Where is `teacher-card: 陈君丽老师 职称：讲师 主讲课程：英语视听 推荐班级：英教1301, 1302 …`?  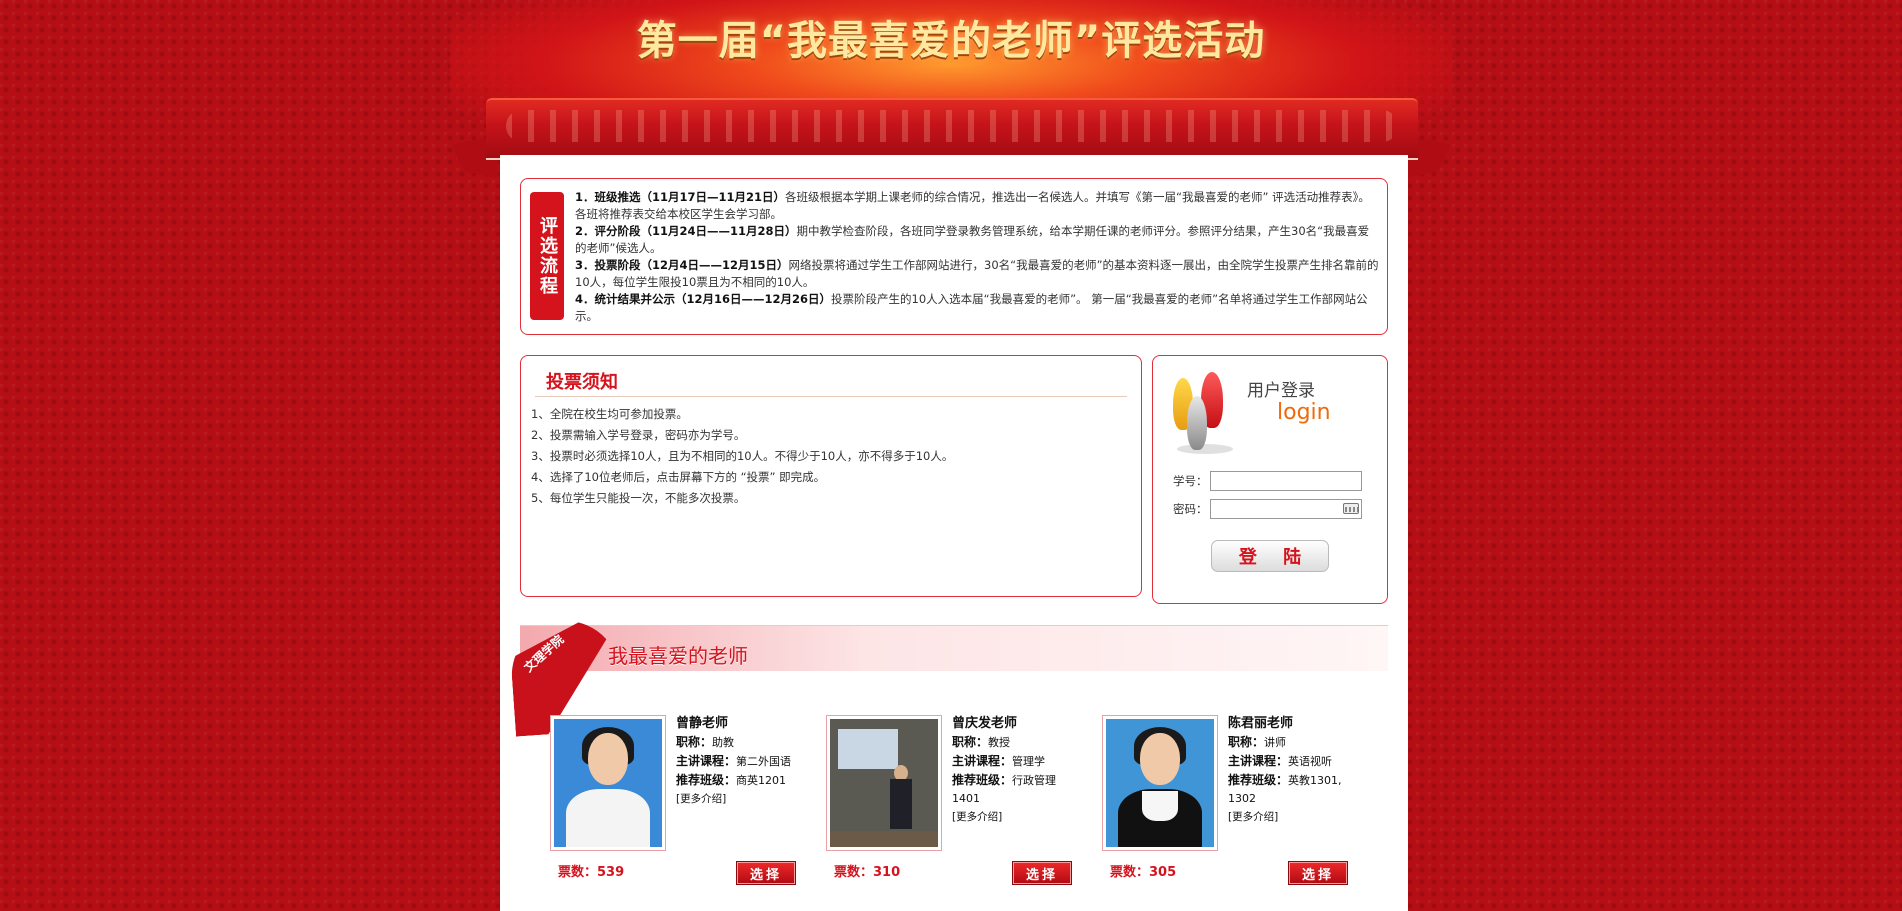 teacher-card: 陈君丽老师 职称：讲师 主讲课程：英语视听 推荐班级：英教1301, 1302 … is located at coordinates (1232, 805).